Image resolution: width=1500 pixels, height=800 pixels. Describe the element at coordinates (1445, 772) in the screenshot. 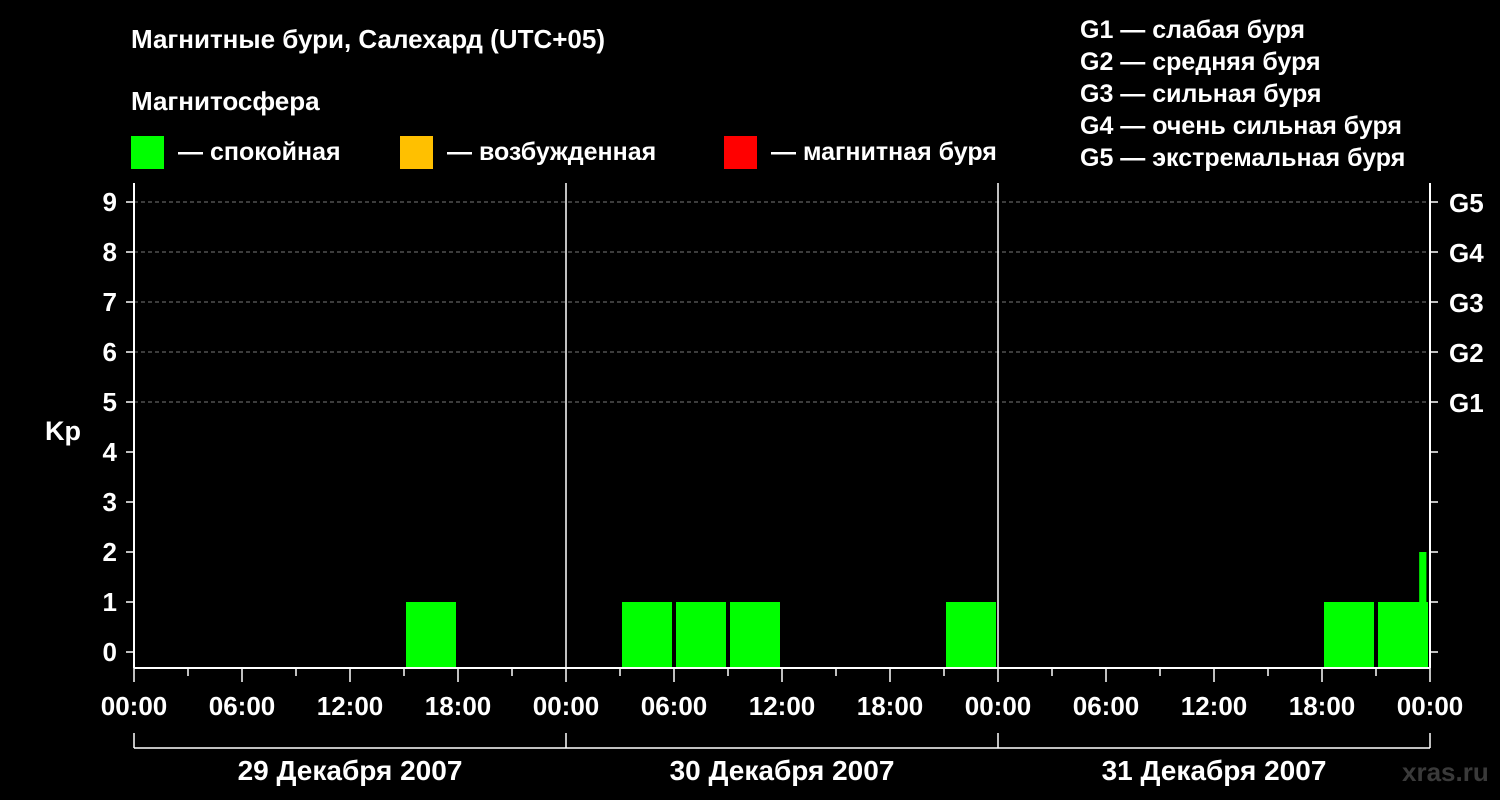

I see `watermark: xras.ru` at that location.